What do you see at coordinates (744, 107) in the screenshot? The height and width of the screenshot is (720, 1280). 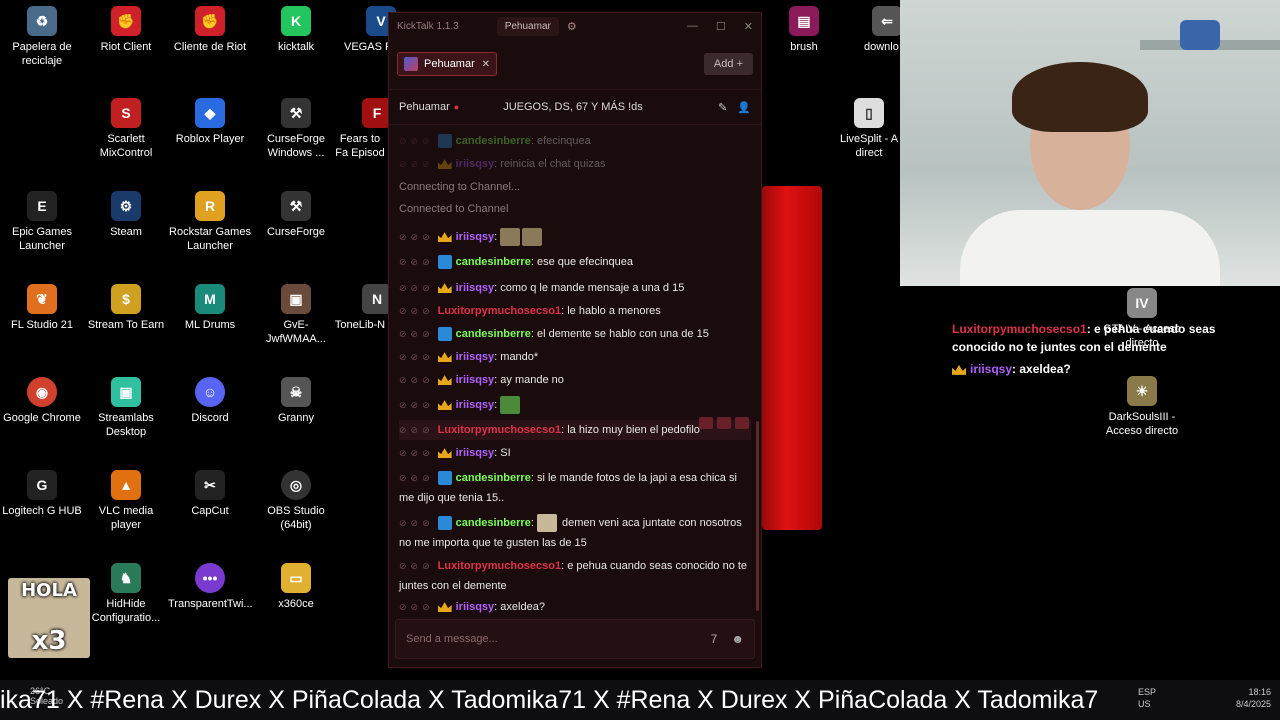 I see `user-icon: 👤` at bounding box center [744, 107].